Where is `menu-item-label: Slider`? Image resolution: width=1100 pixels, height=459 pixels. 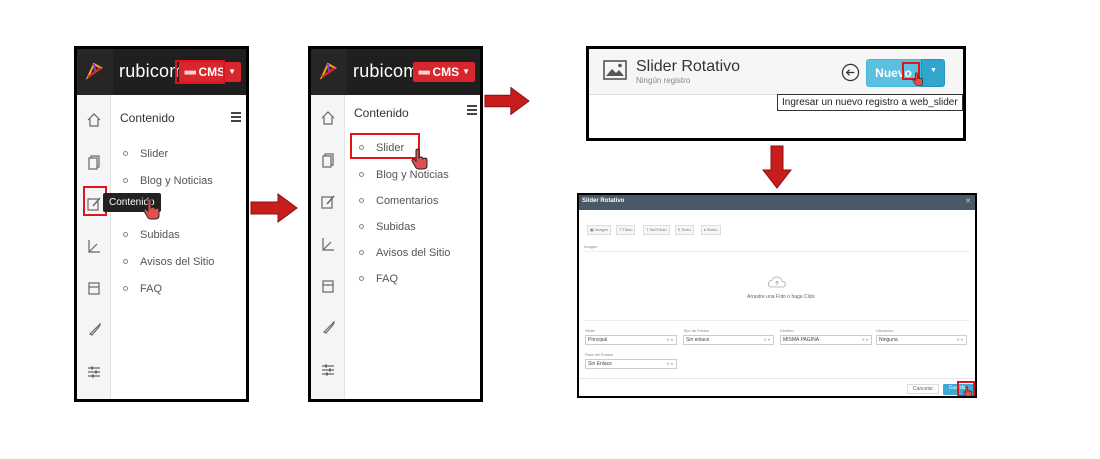
menu-item-label: Slider is located at coordinates (154, 154).